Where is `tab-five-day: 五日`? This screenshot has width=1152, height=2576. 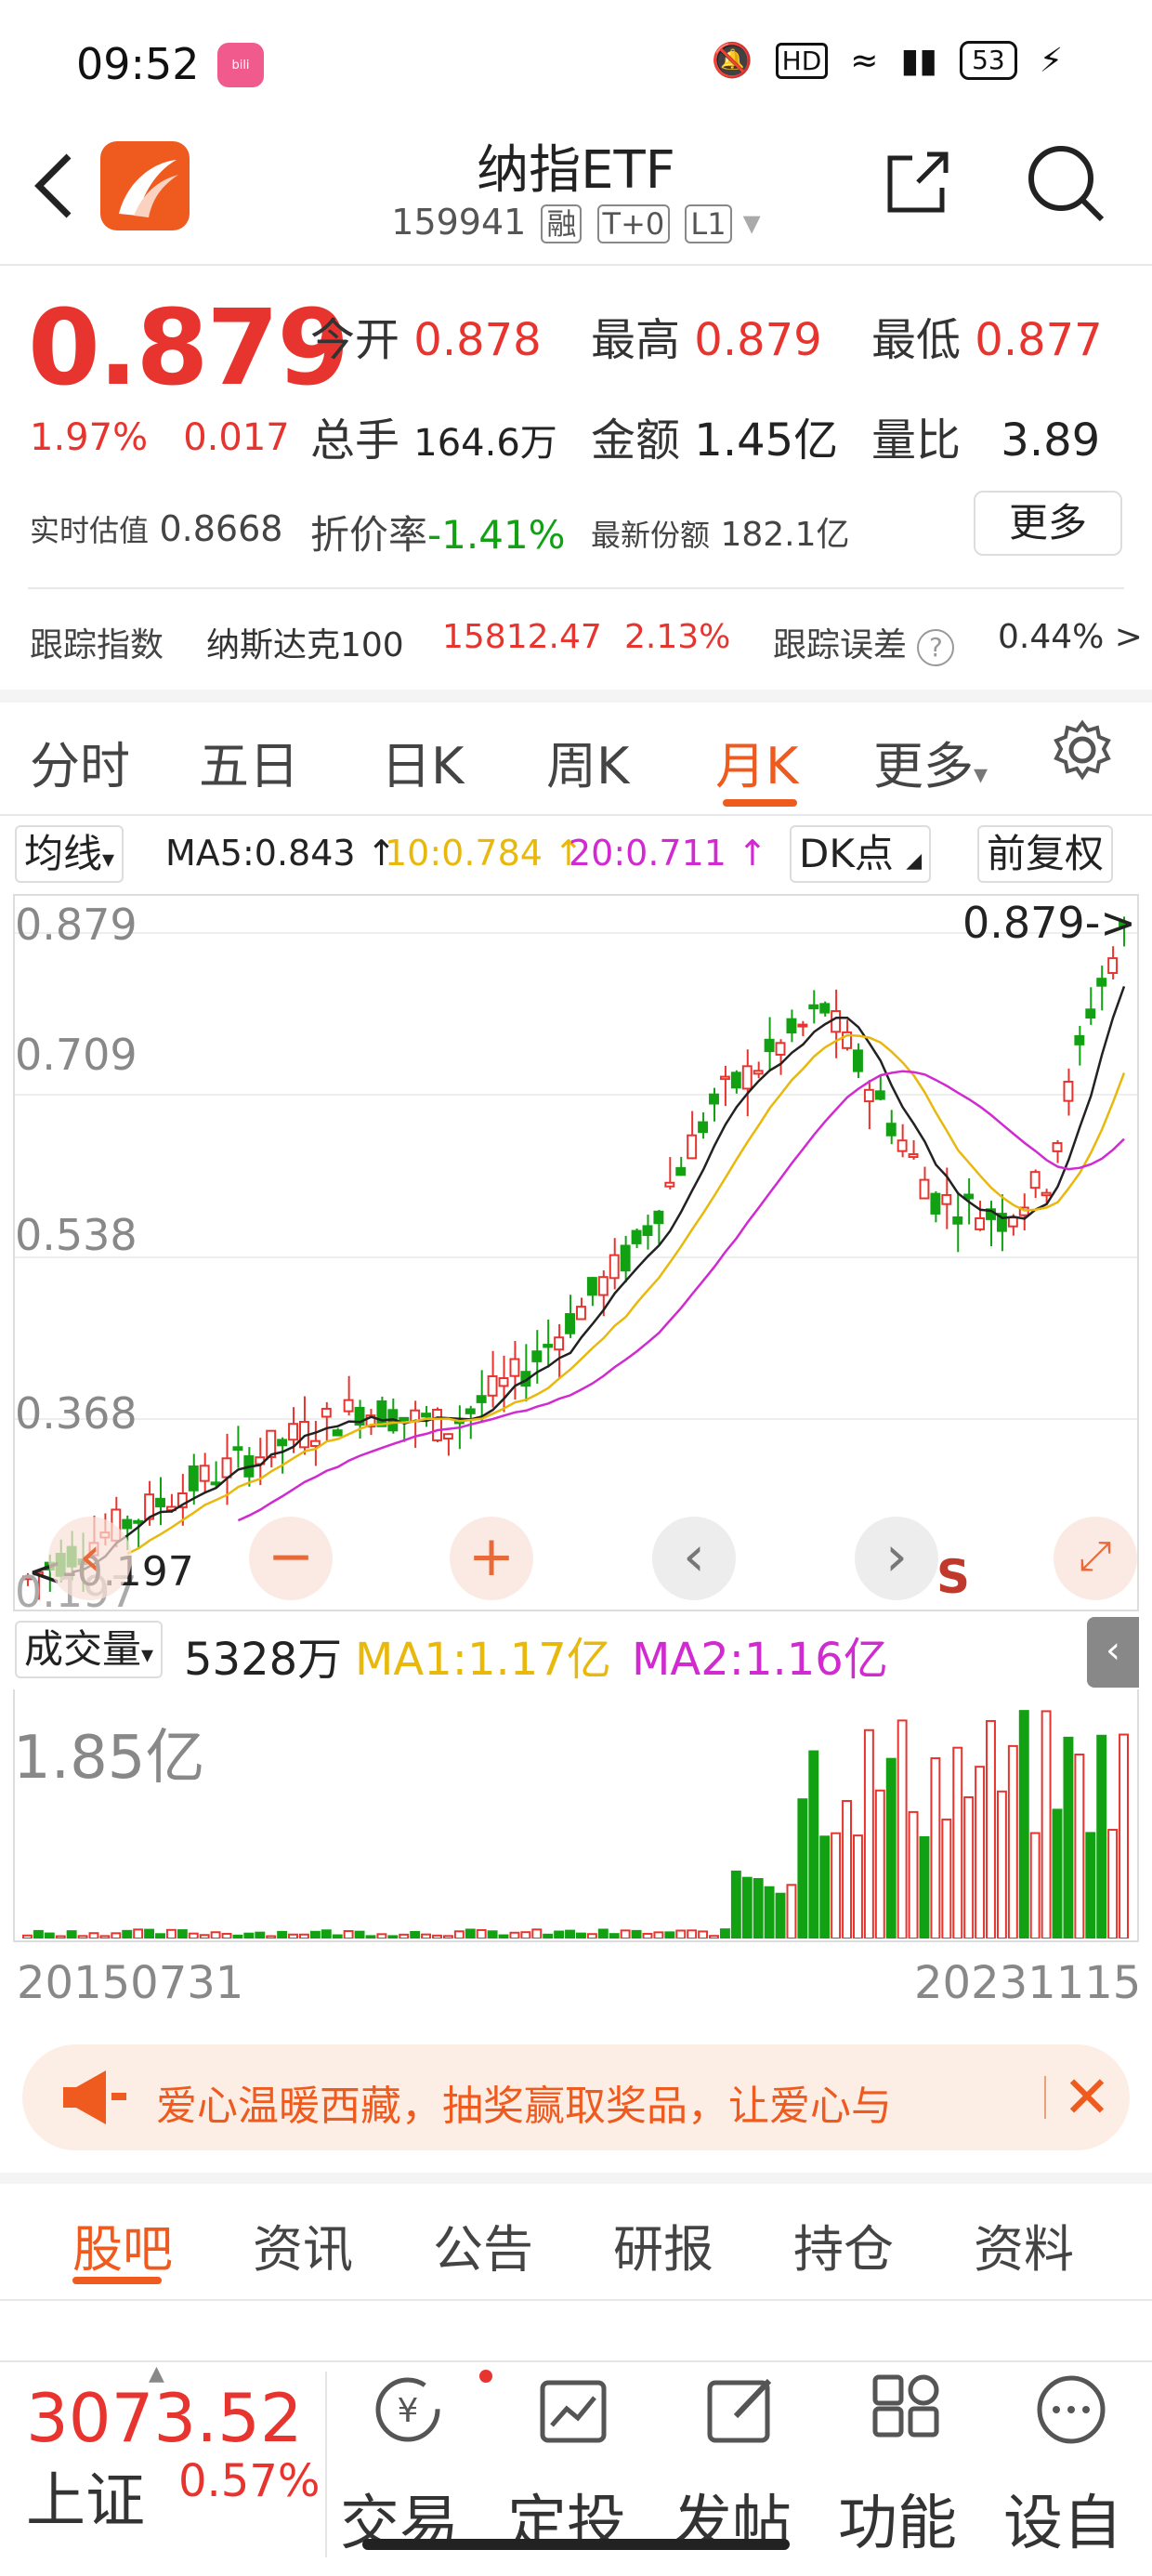
tab-five-day: 五日 is located at coordinates (249, 761).